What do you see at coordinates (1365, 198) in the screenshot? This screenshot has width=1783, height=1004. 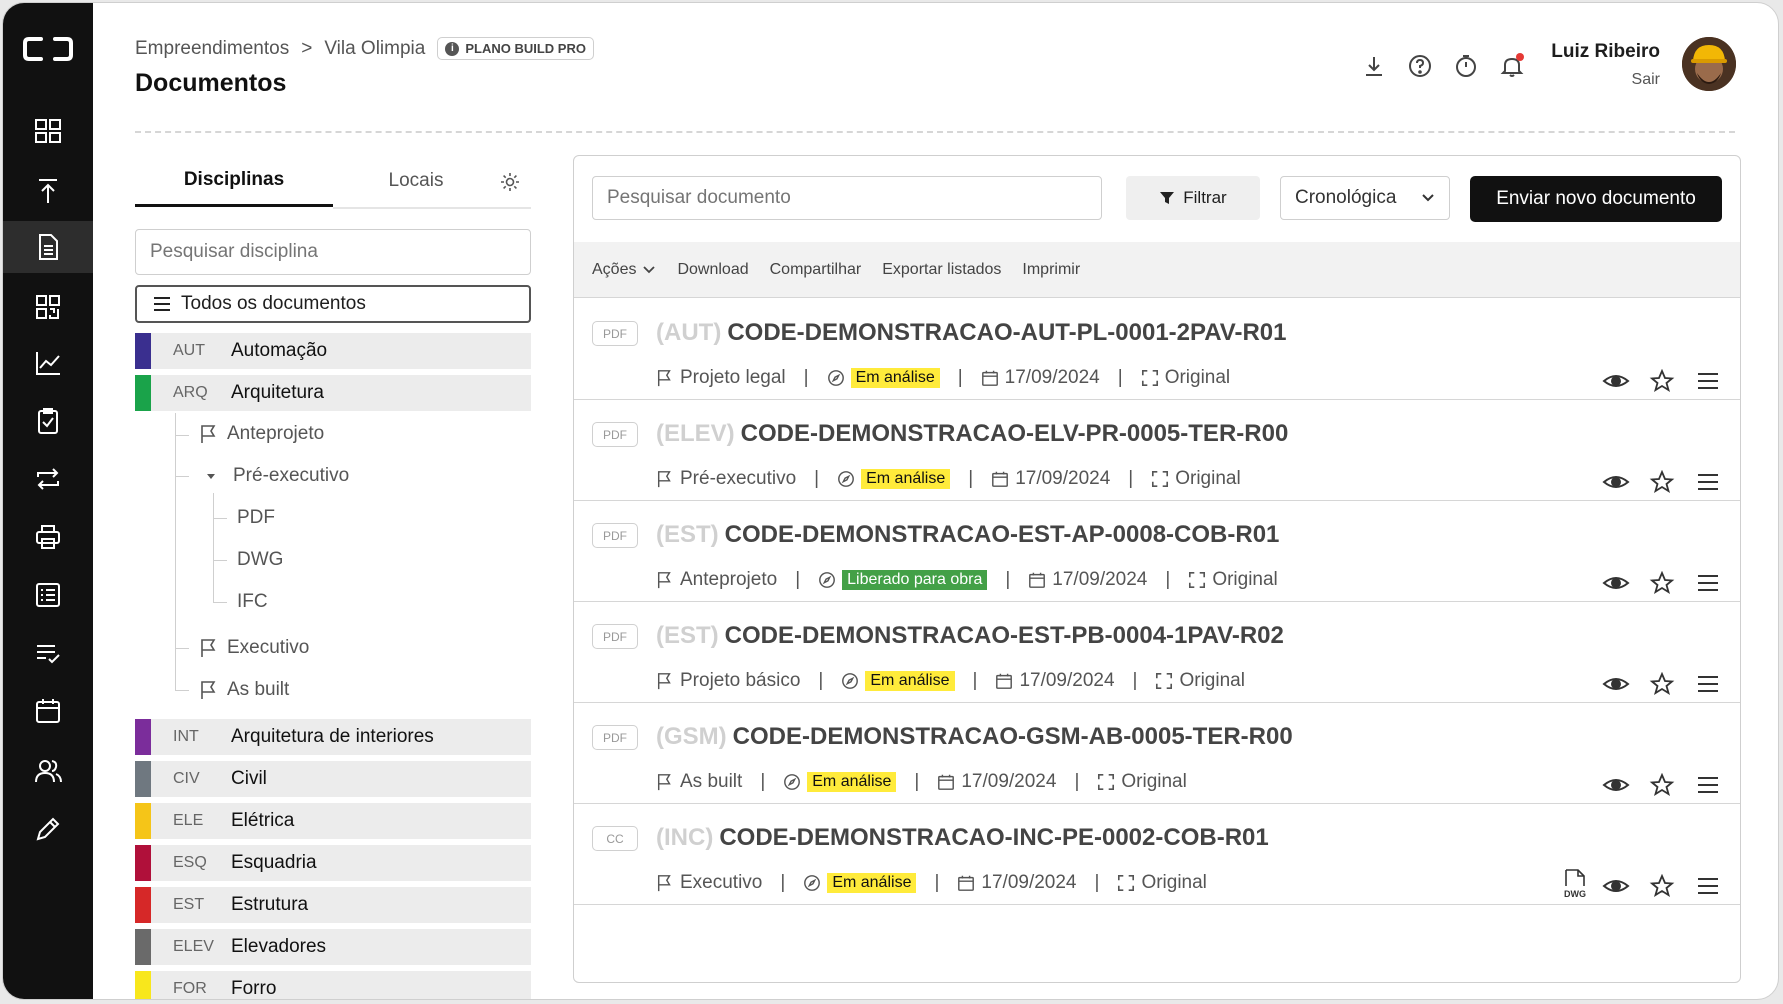 I see `order-select: Cronológica` at bounding box center [1365, 198].